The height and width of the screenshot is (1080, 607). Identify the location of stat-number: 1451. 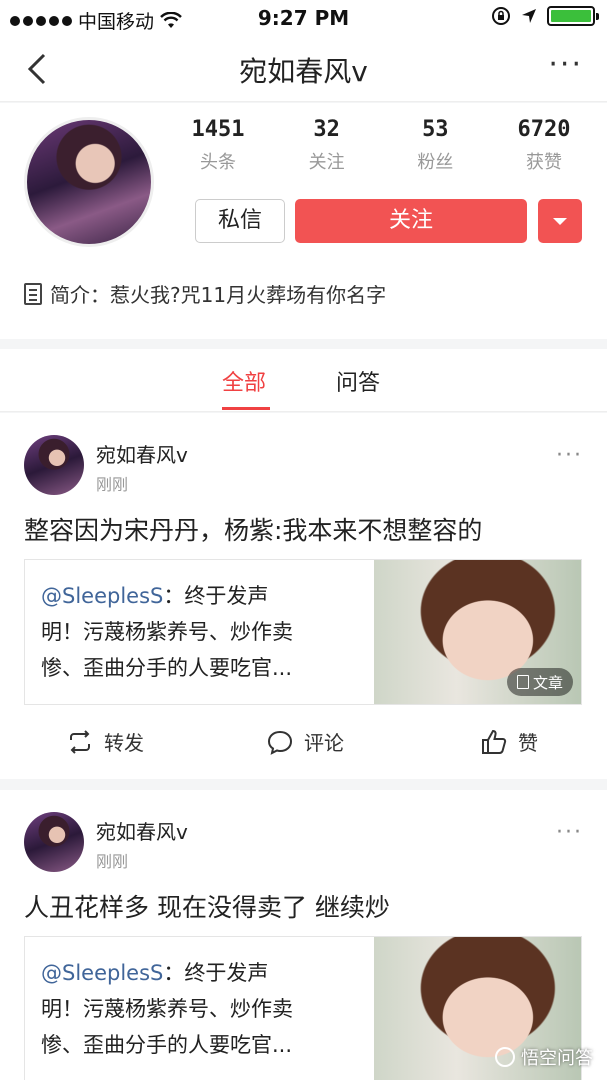
(218, 129).